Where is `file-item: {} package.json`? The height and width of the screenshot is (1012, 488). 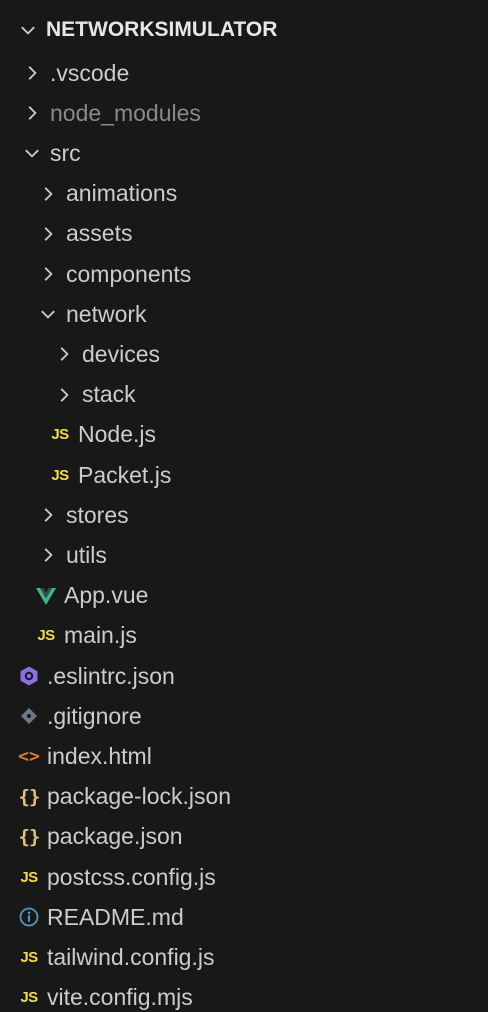 file-item: {} package.json is located at coordinates (244, 837).